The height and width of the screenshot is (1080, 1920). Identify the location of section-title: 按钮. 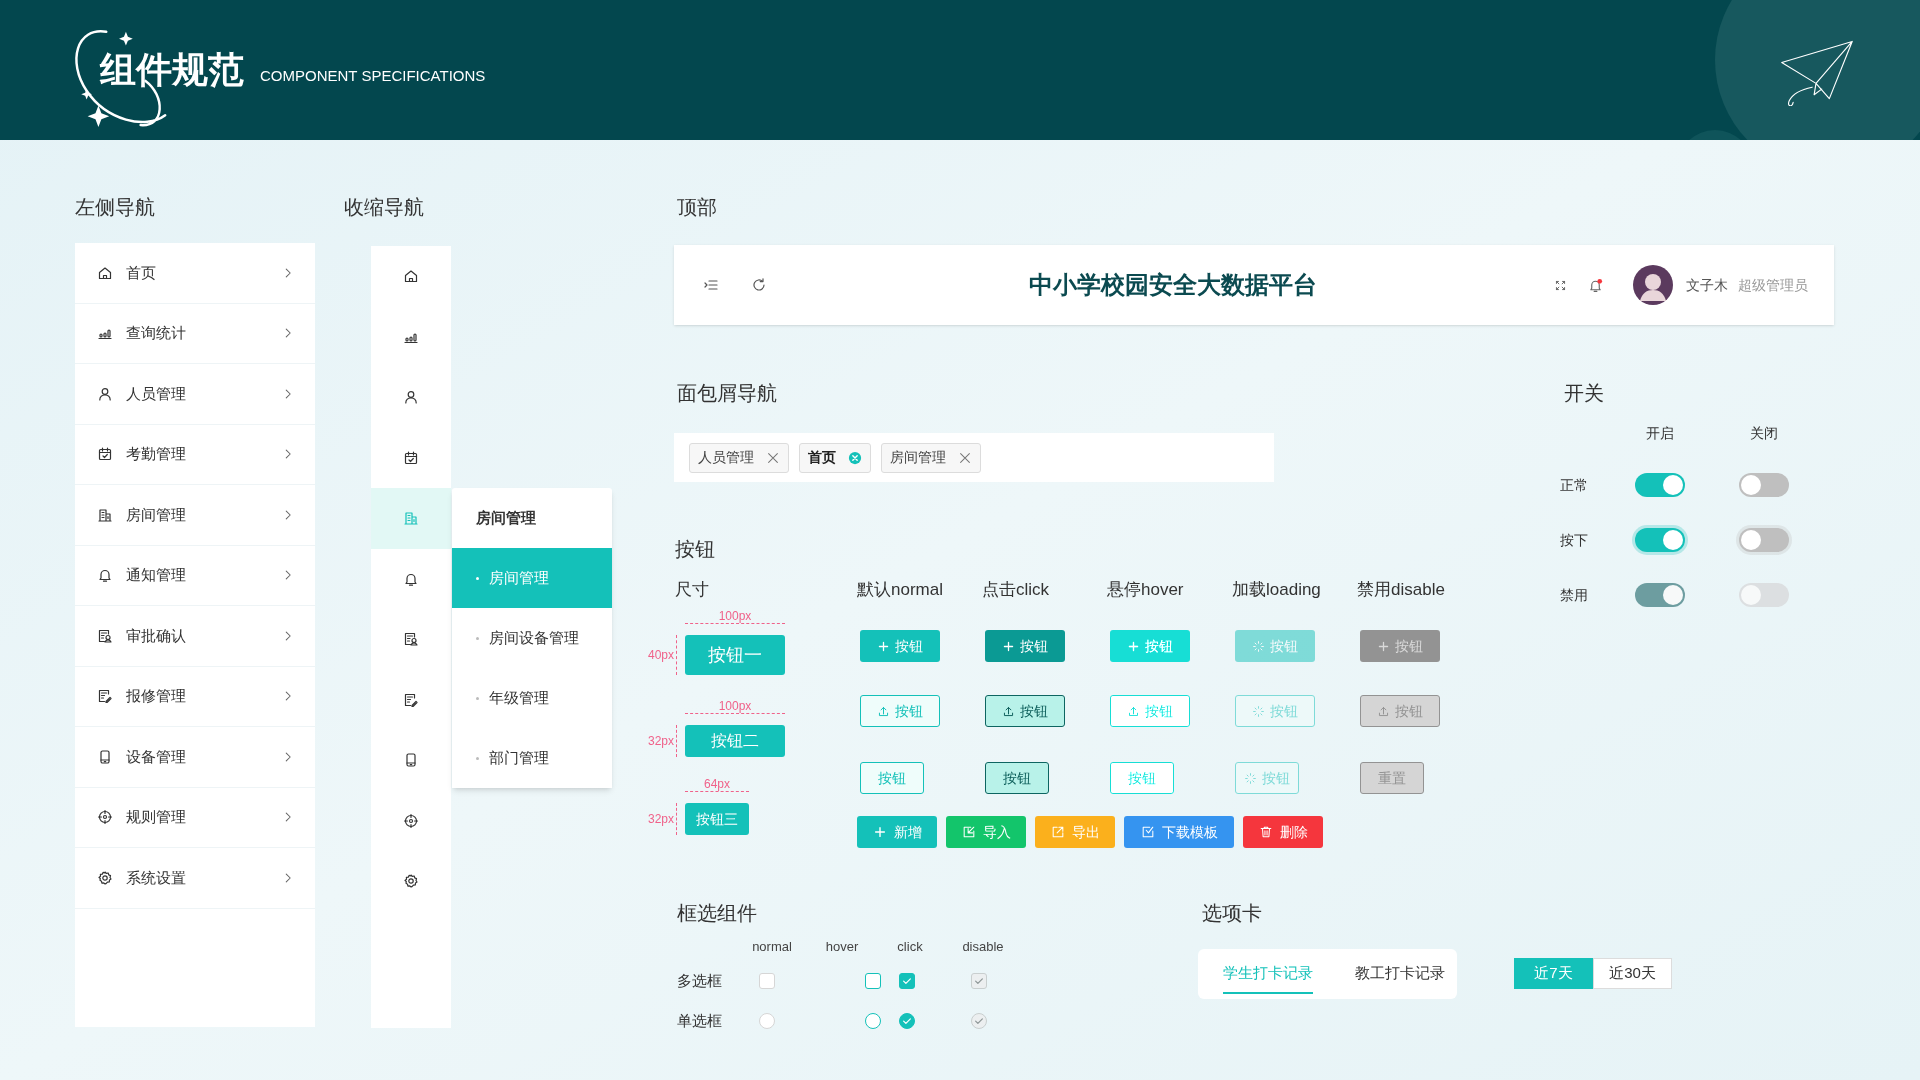
(695, 549).